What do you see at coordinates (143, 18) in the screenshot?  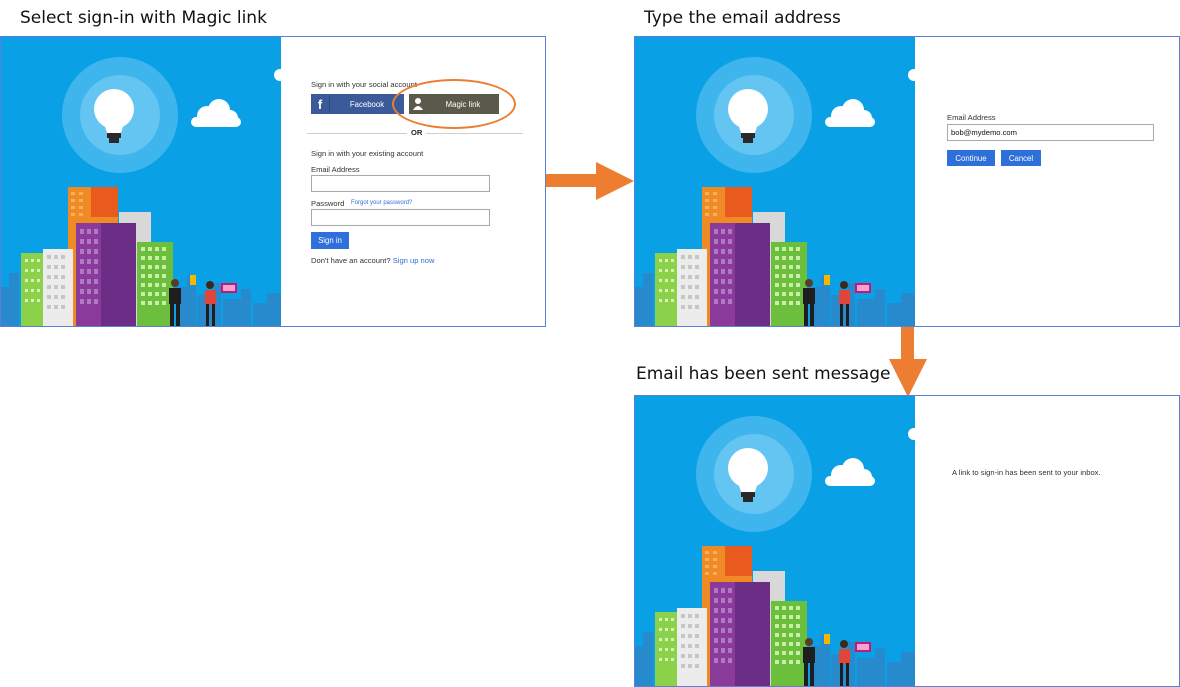 I see `step1-caption: Select sign-in with Magic link` at bounding box center [143, 18].